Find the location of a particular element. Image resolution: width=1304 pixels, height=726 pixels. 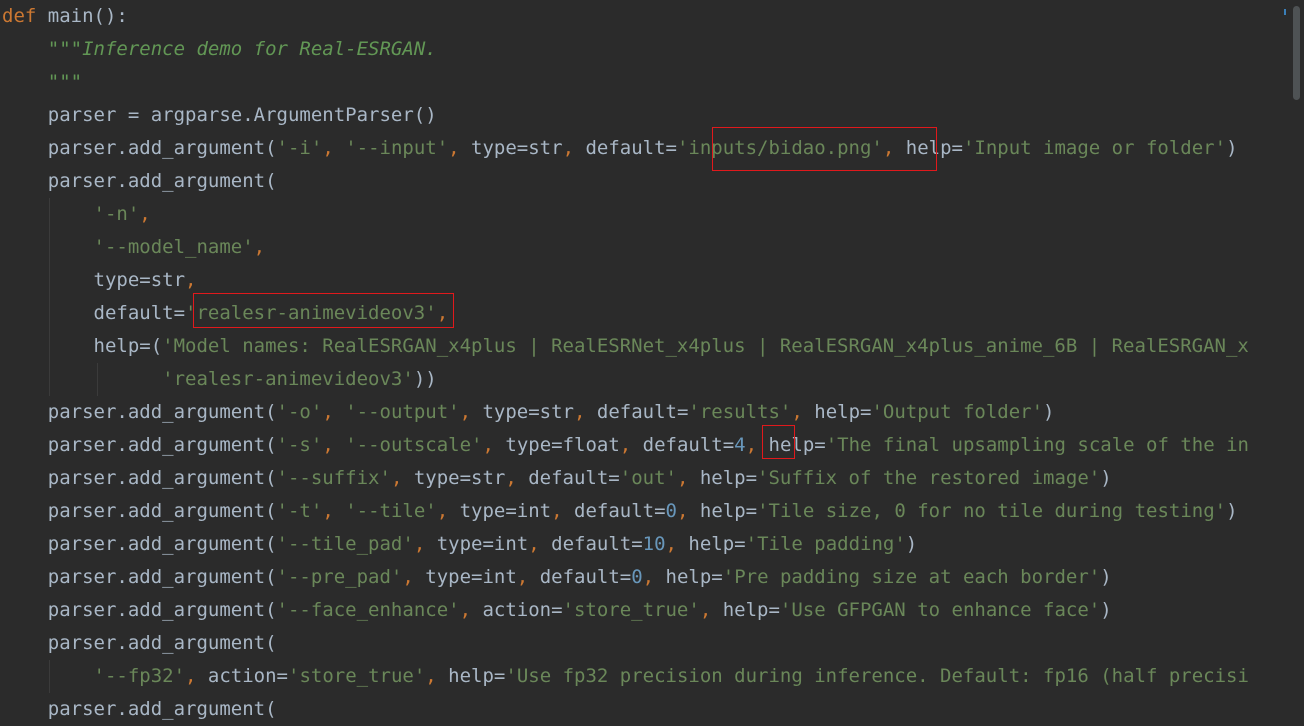

code-token: )) is located at coordinates (425, 379).